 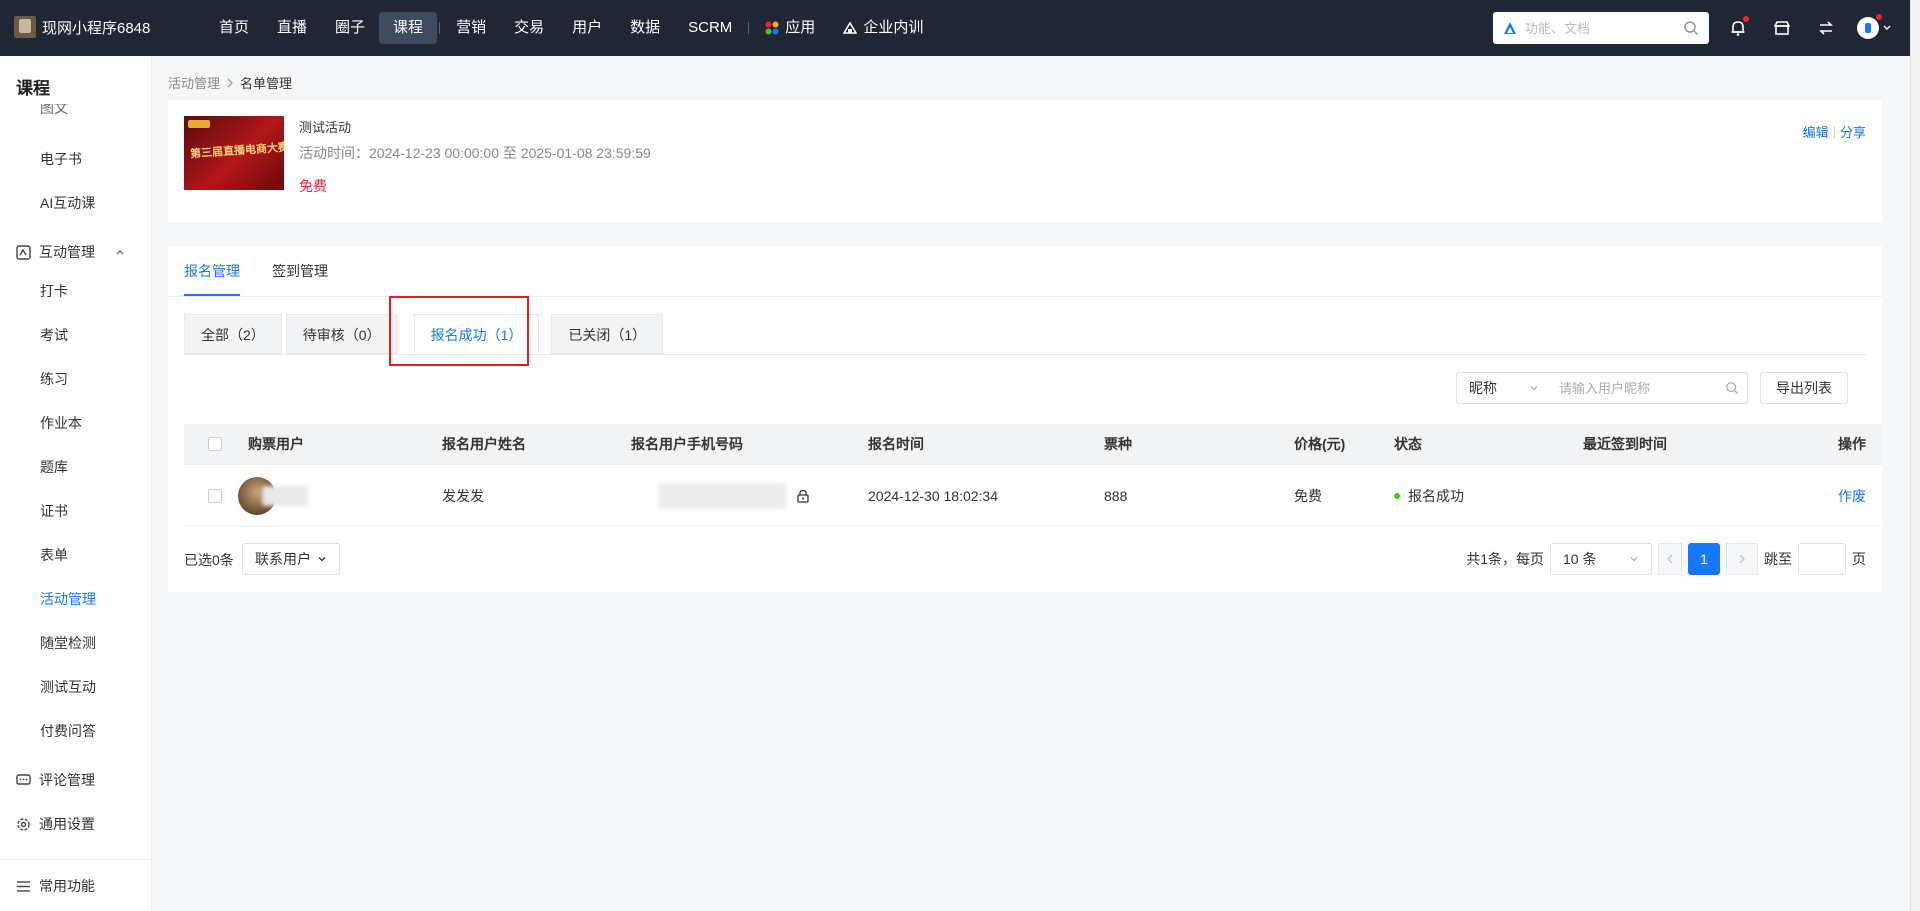 I want to click on sidebar-group-comment: 评论管理, so click(x=55, y=780).